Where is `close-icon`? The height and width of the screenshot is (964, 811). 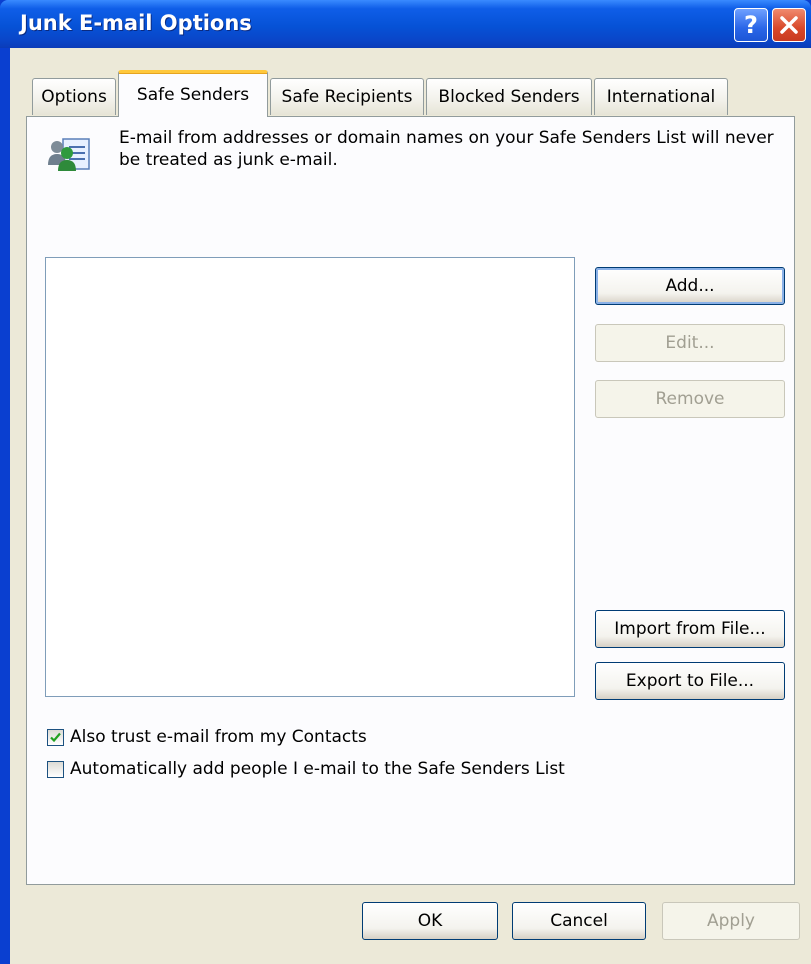 close-icon is located at coordinates (789, 25).